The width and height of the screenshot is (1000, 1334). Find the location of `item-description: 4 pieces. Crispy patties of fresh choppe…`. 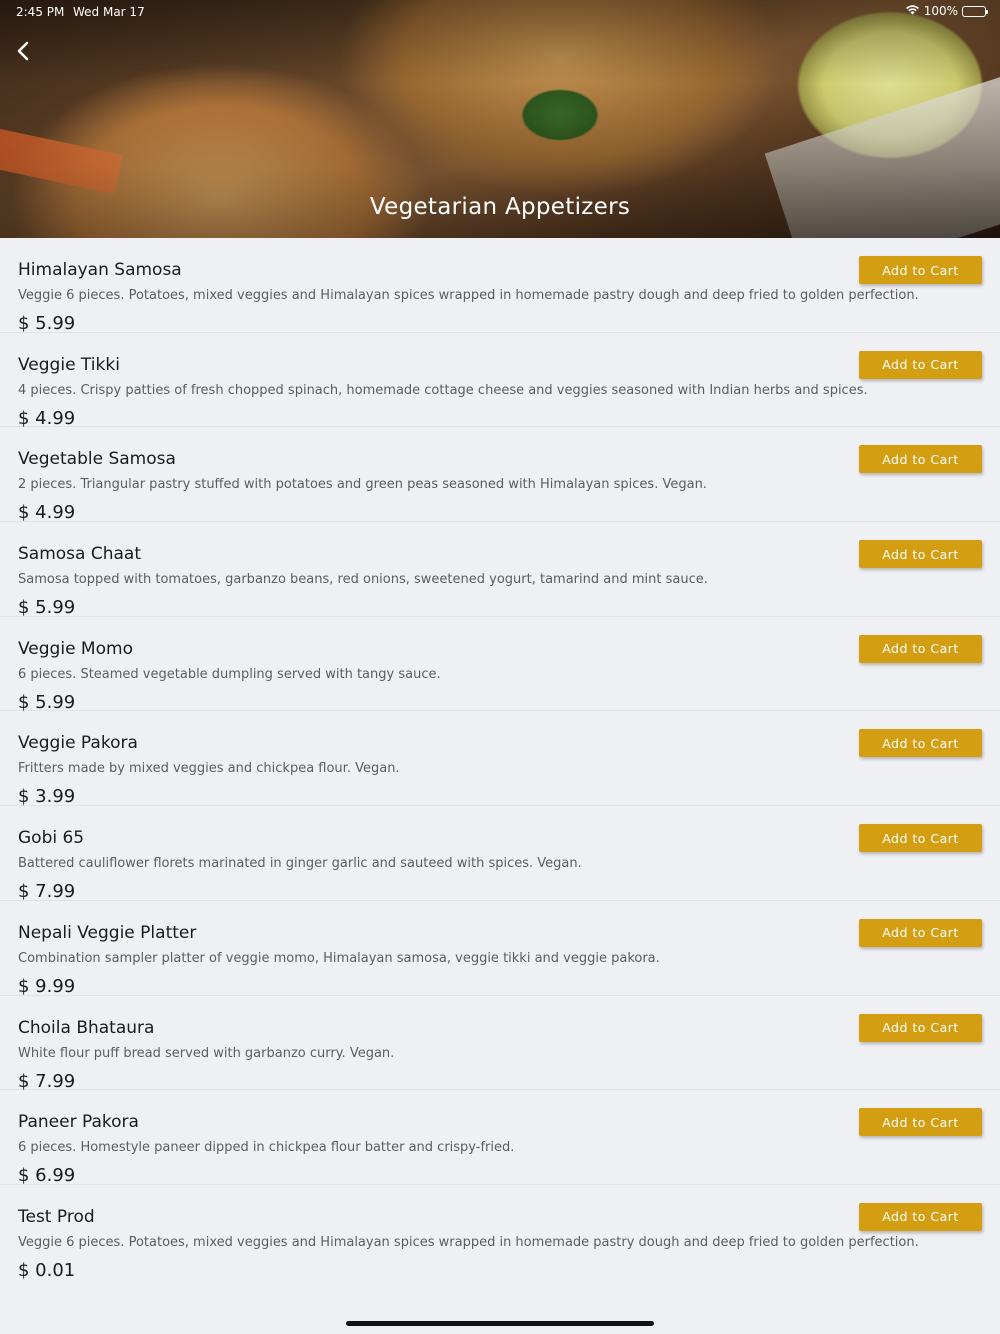

item-description: 4 pieces. Crispy patties of fresh choppe… is located at coordinates (443, 390).